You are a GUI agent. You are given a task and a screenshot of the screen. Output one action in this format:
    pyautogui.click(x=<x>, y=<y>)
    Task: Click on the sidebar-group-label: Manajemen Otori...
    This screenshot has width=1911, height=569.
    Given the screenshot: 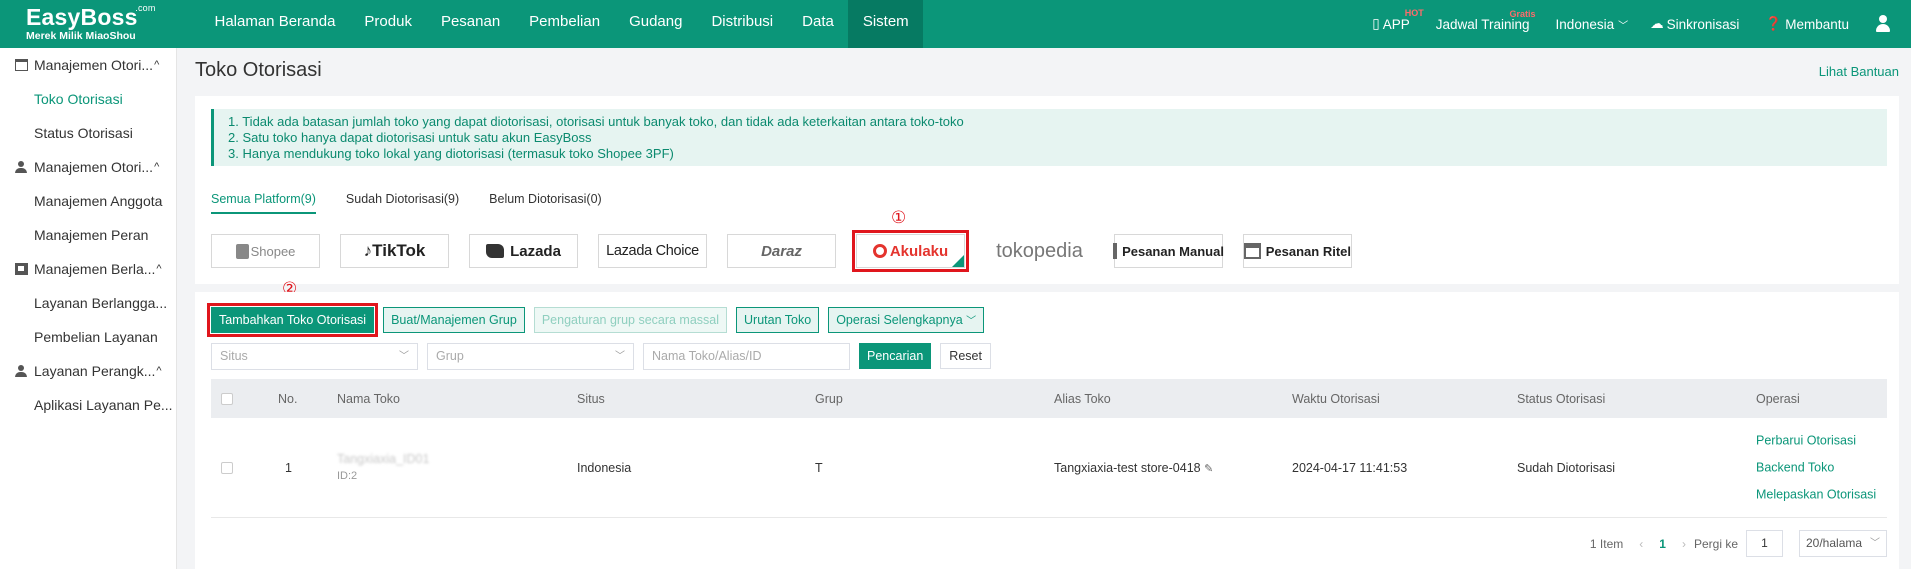 What is the action you would take?
    pyautogui.click(x=94, y=65)
    